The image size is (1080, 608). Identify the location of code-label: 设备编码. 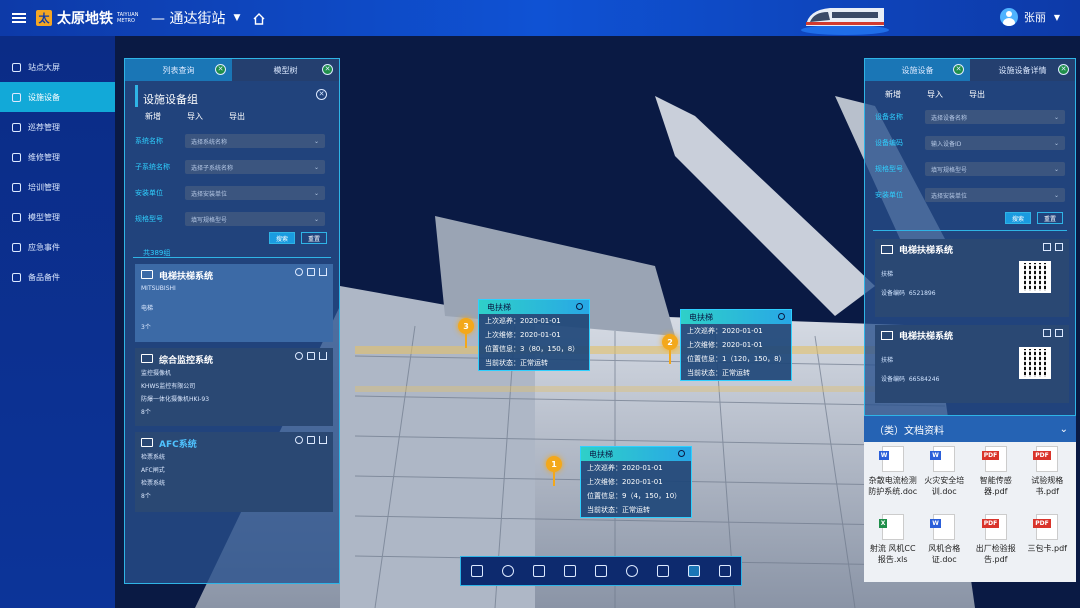
(893, 379).